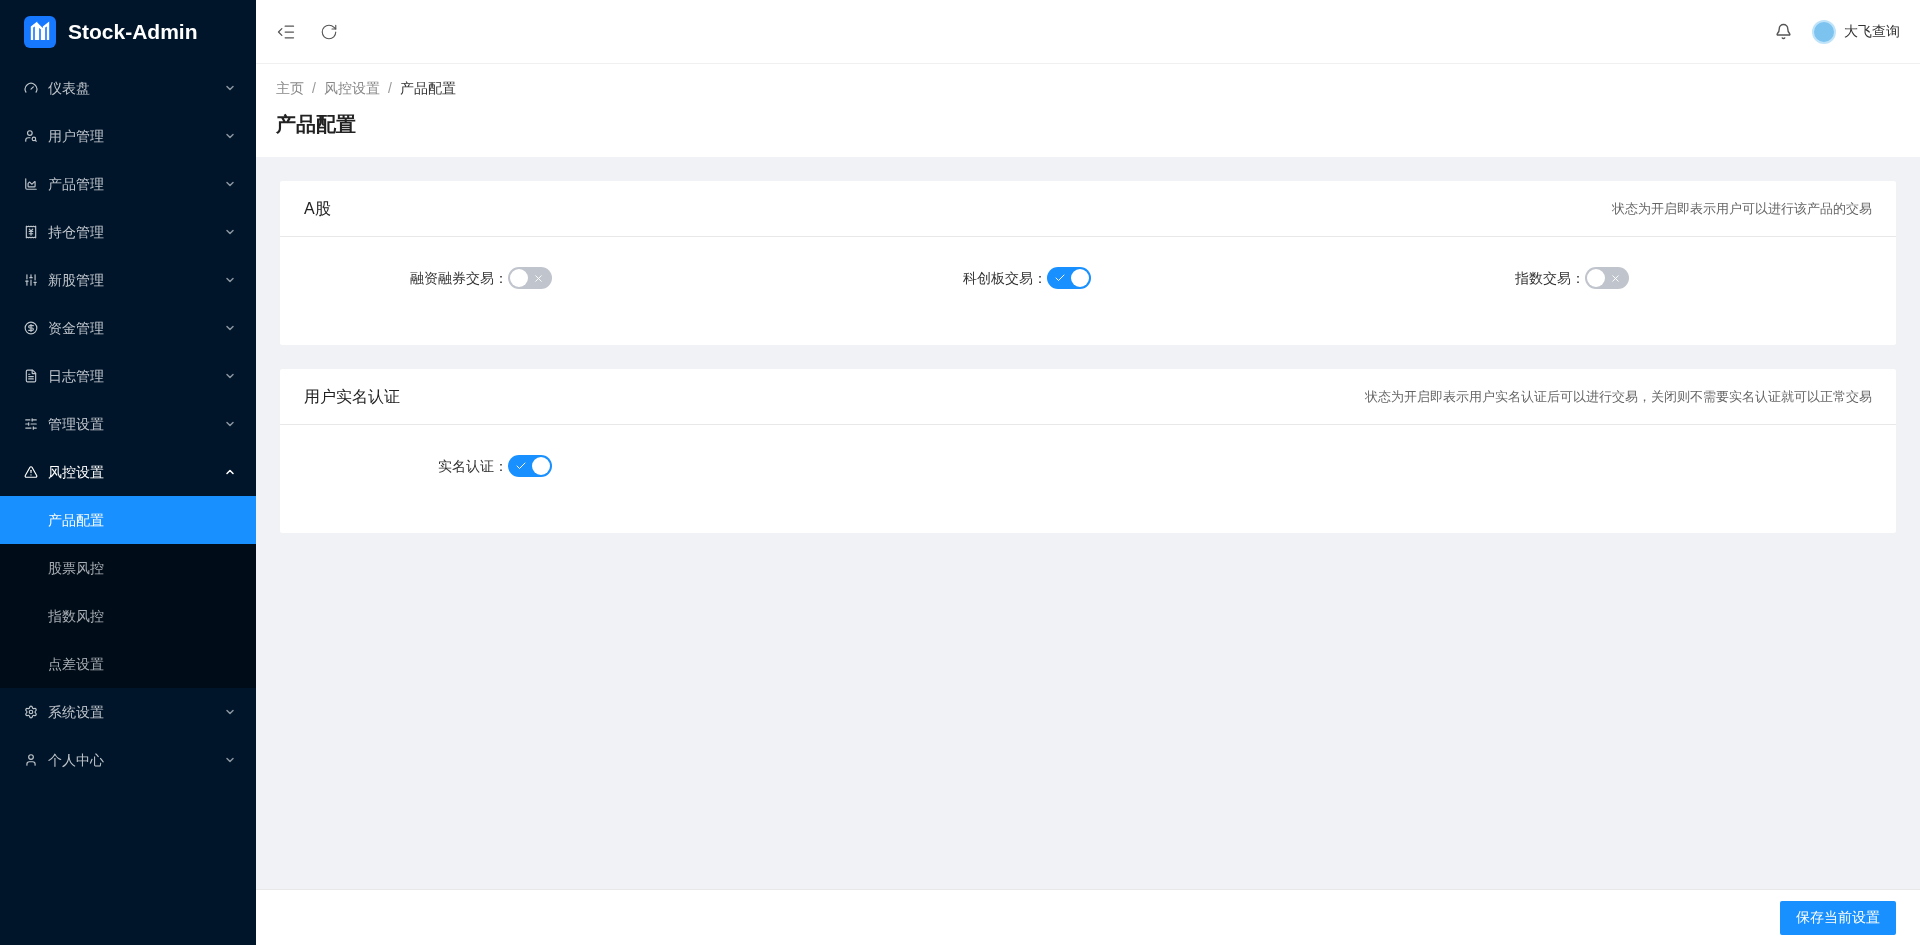 The height and width of the screenshot is (945, 1920). What do you see at coordinates (316, 124) in the screenshot?
I see `page-title: 产品配置` at bounding box center [316, 124].